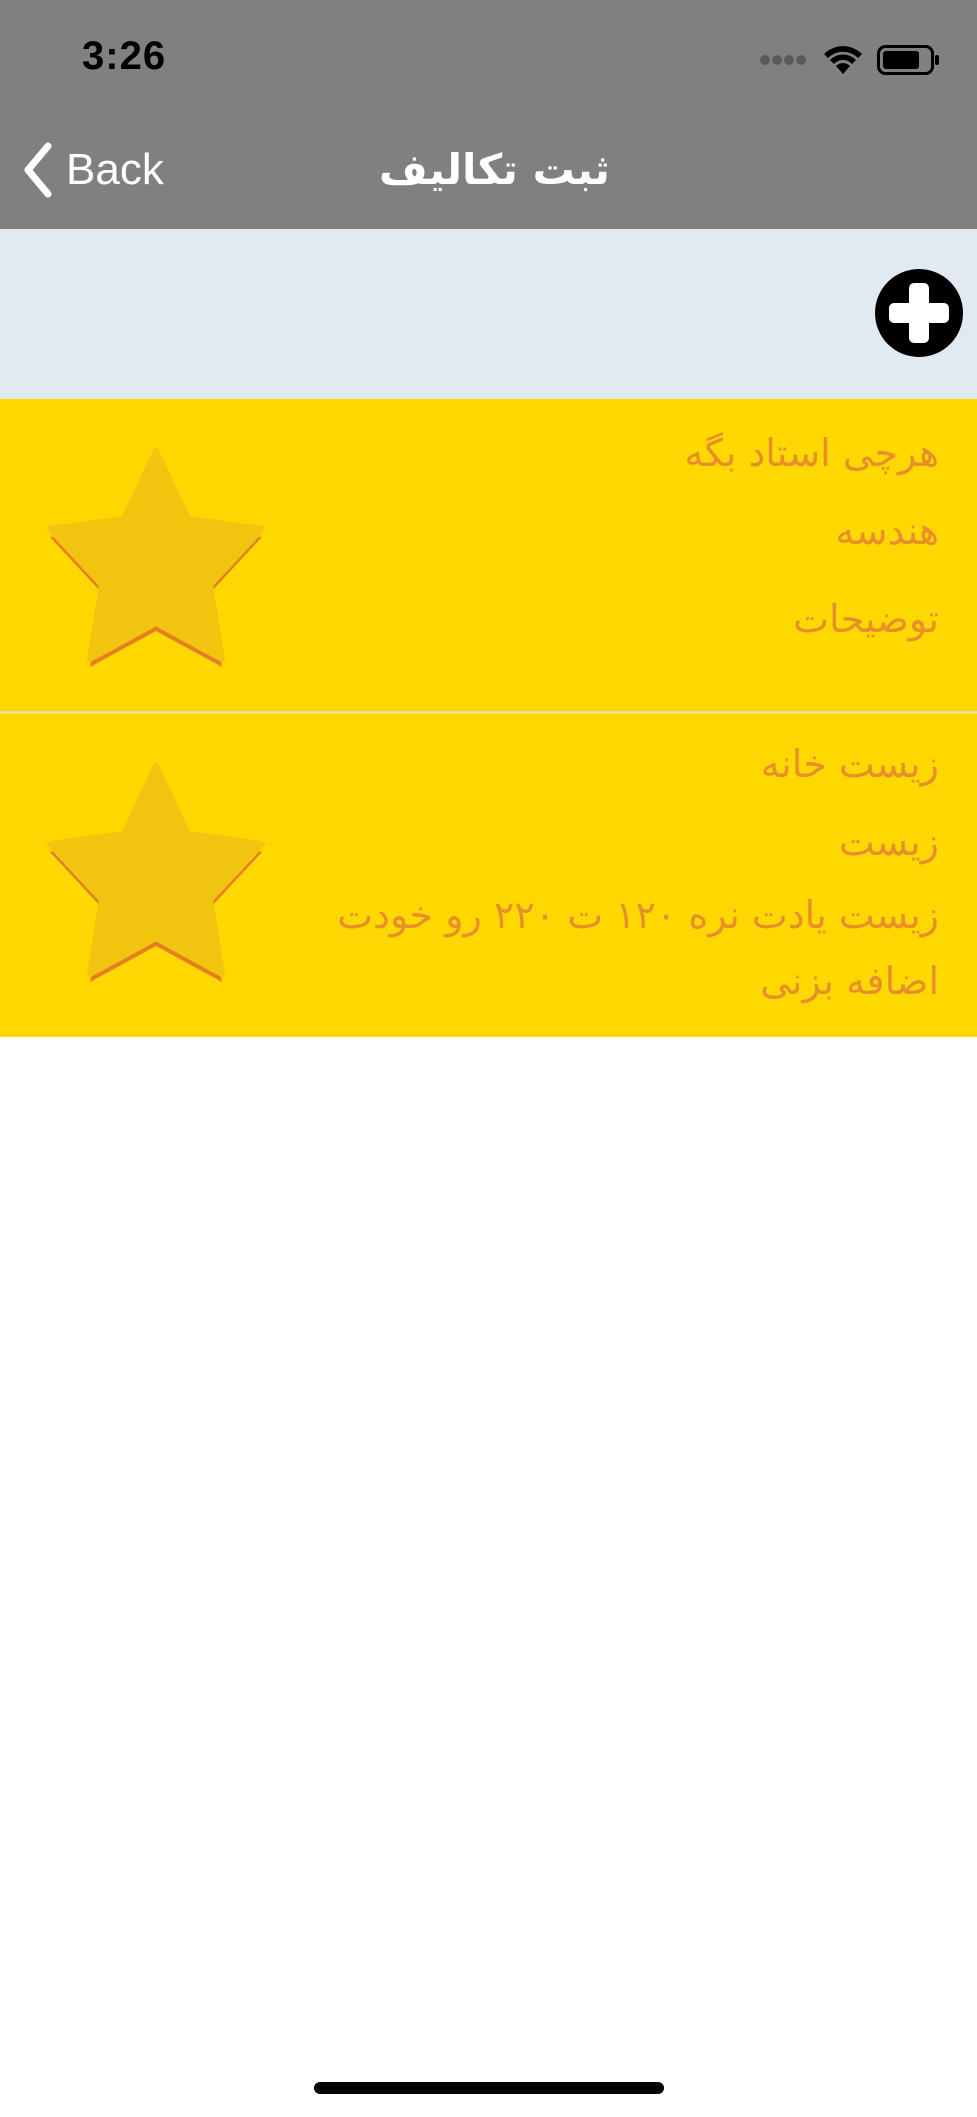 The image size is (977, 2117). Describe the element at coordinates (919, 313) in the screenshot. I see `add-button` at that location.